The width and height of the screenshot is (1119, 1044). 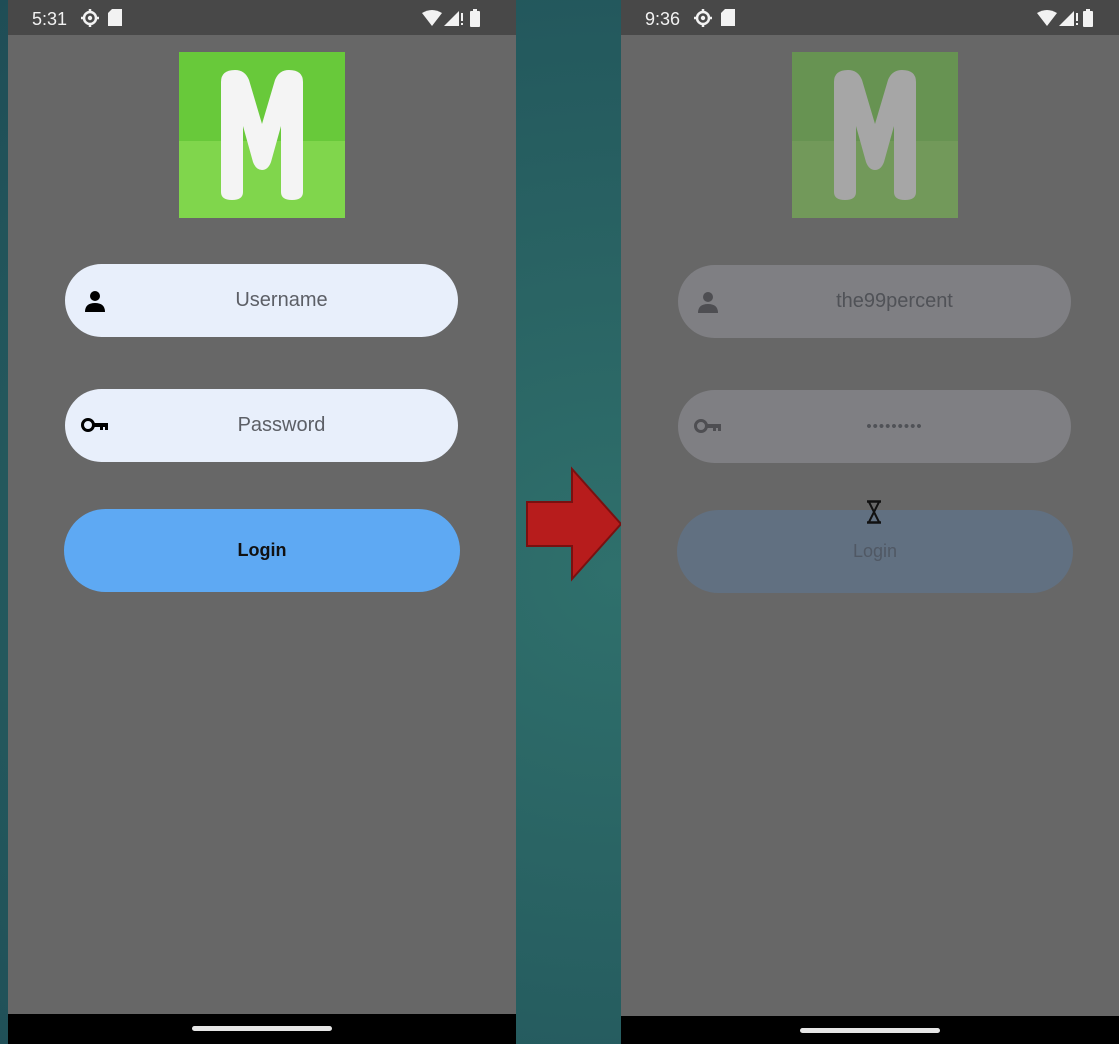 I want to click on password-field: Password, so click(x=261, y=425).